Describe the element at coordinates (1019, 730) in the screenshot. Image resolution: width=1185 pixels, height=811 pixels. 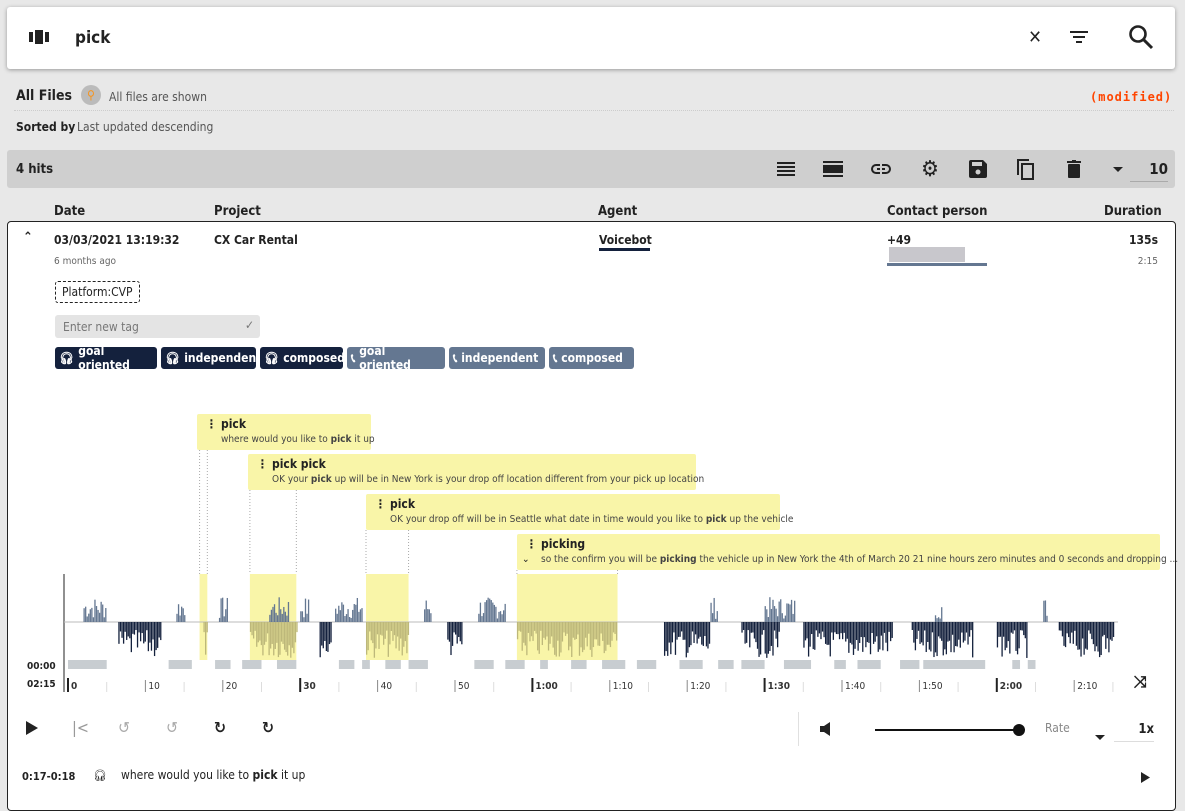
I see `volume-slider-handle` at that location.